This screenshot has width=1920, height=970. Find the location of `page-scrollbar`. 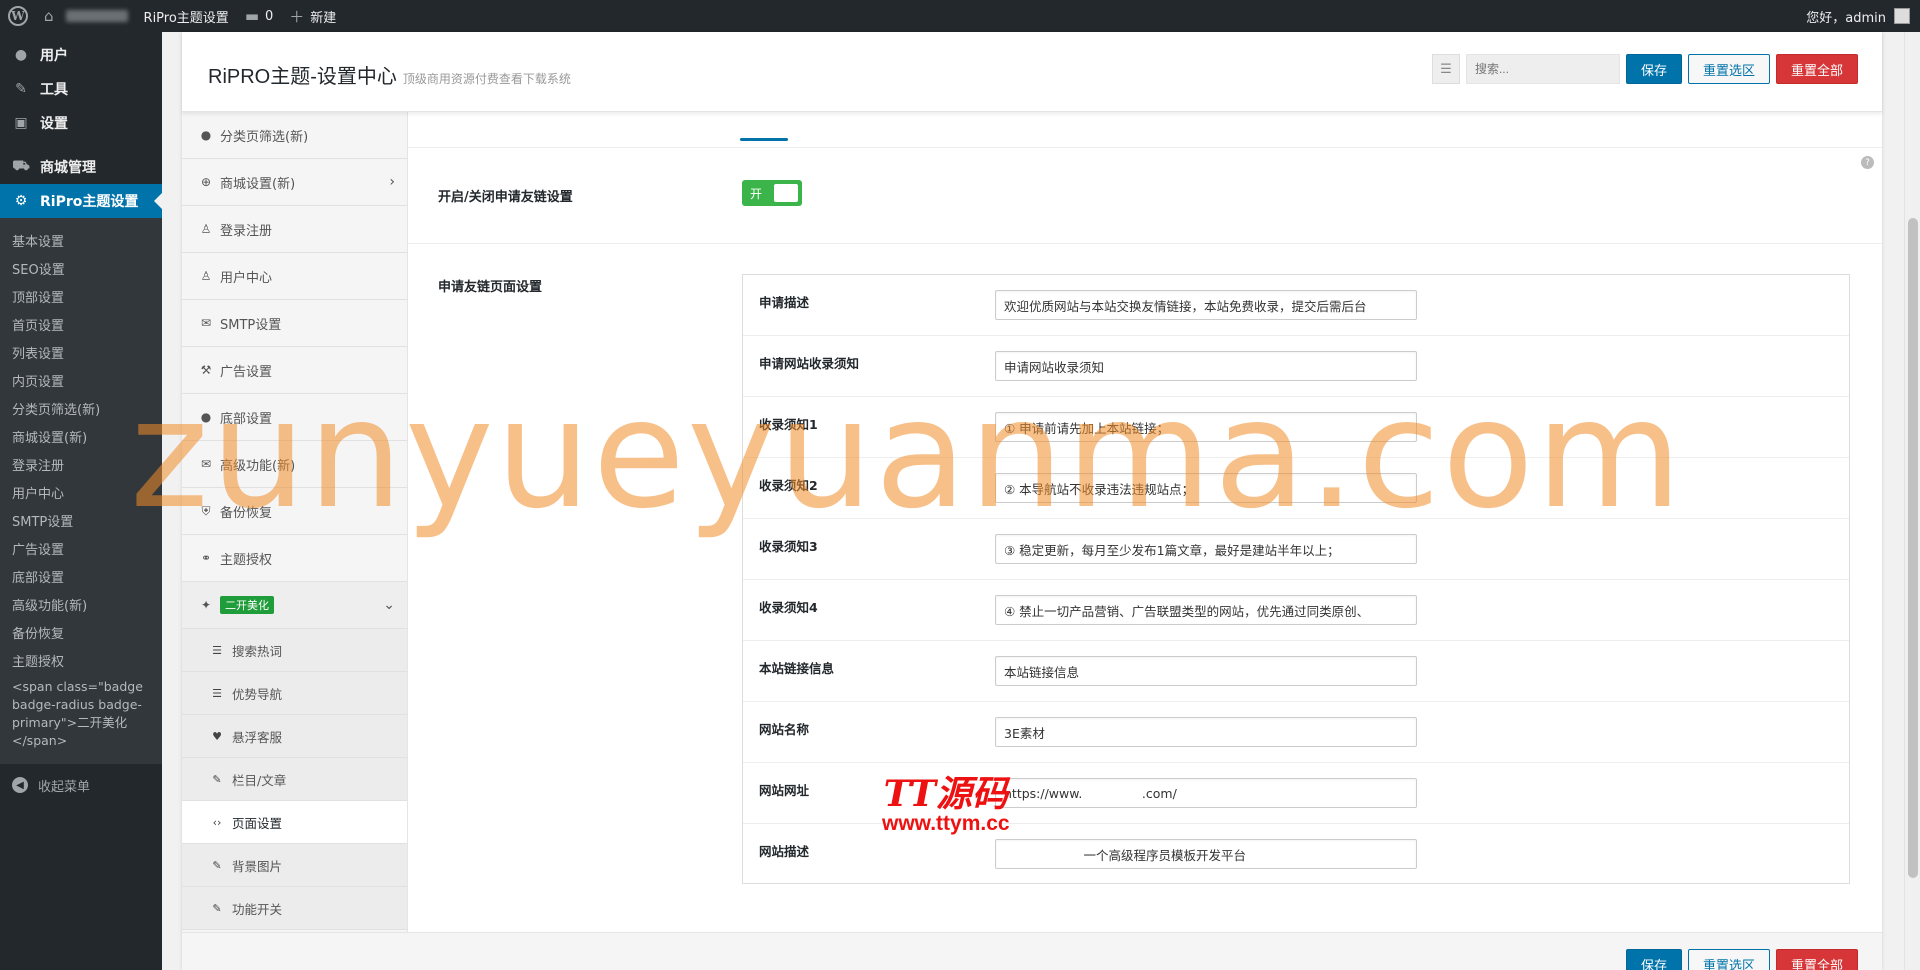

page-scrollbar is located at coordinates (1912, 501).